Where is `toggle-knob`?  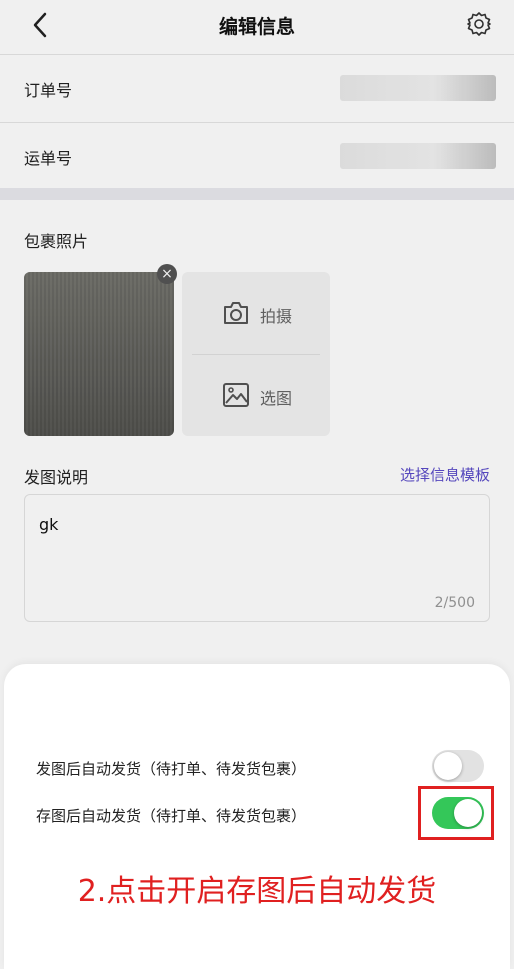 toggle-knob is located at coordinates (448, 766).